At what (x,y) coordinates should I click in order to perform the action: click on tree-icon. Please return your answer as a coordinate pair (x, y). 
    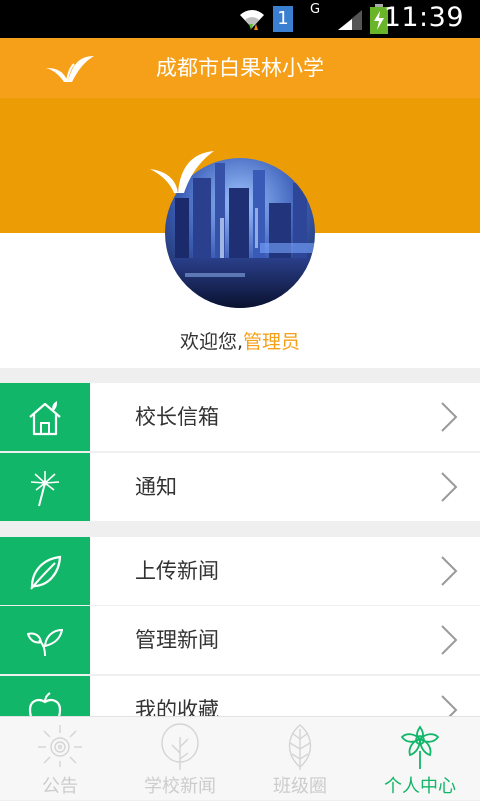
    Looking at the image, I should click on (180, 746).